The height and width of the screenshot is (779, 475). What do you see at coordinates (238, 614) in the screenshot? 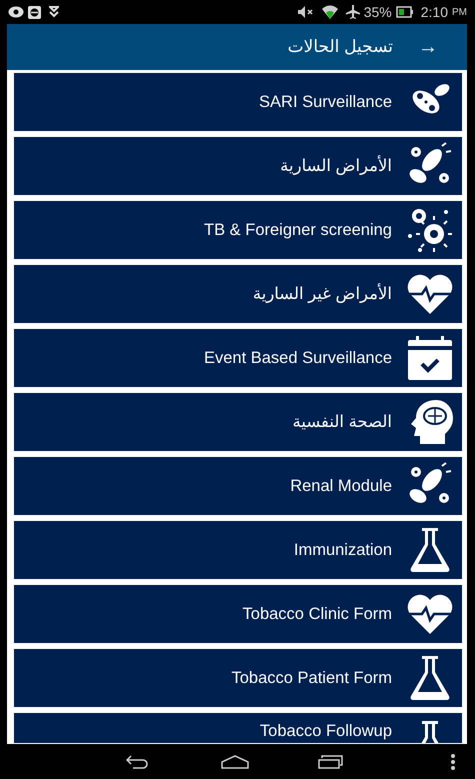
I see `menu-item: Tobacco Clinic Form` at bounding box center [238, 614].